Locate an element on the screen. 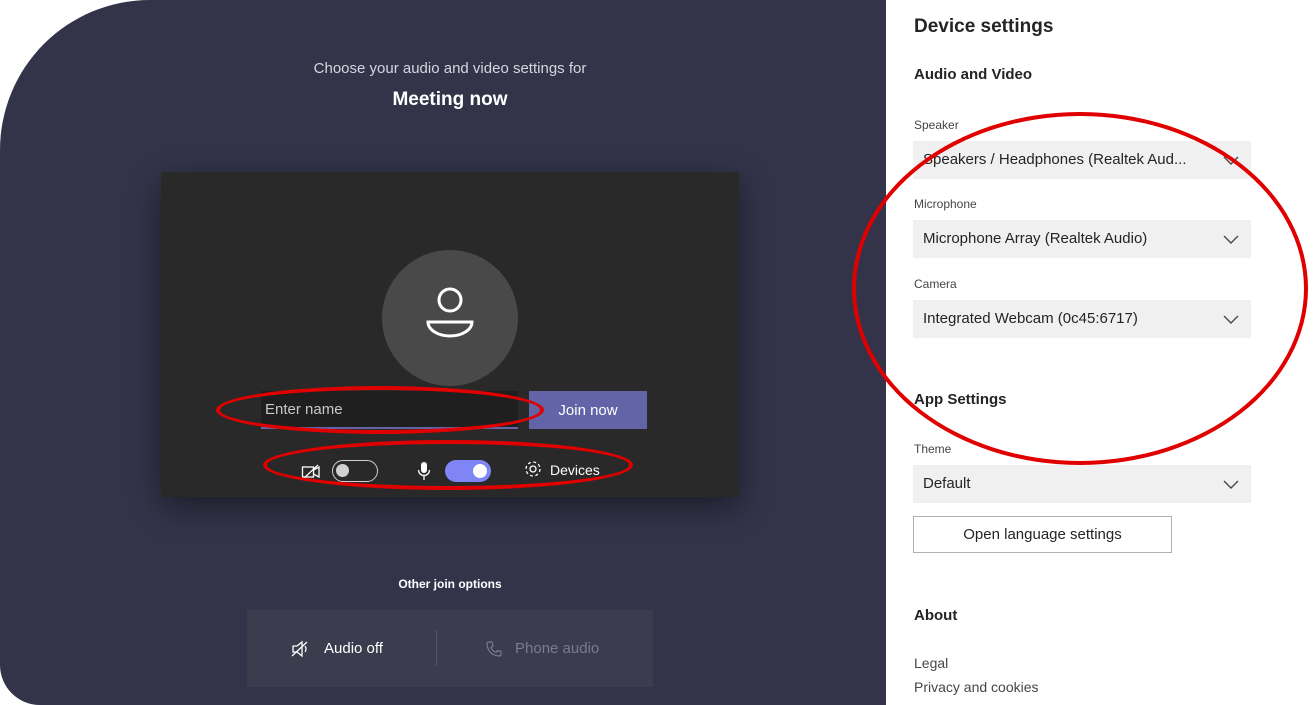 The image size is (1313, 705). other-join-options-title: Other join options is located at coordinates (450, 584).